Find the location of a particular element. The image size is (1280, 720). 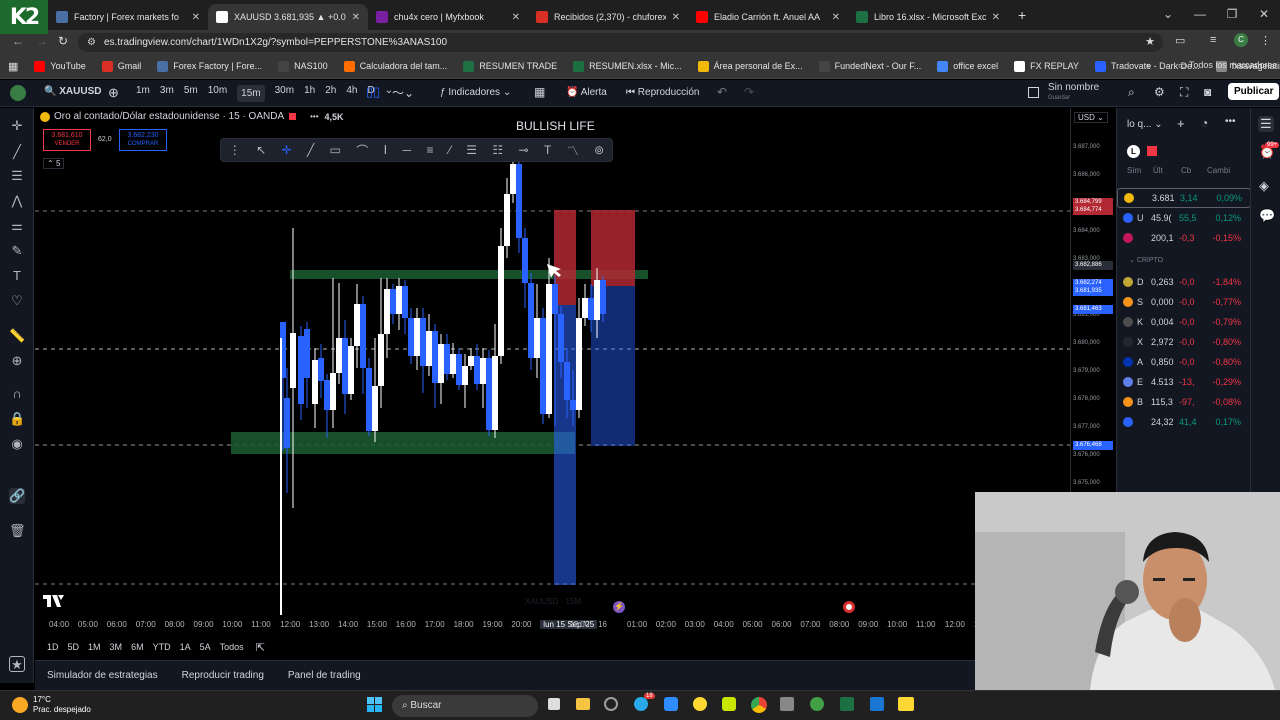

bottom-tab: Panel de trading is located at coordinates (324, 675).